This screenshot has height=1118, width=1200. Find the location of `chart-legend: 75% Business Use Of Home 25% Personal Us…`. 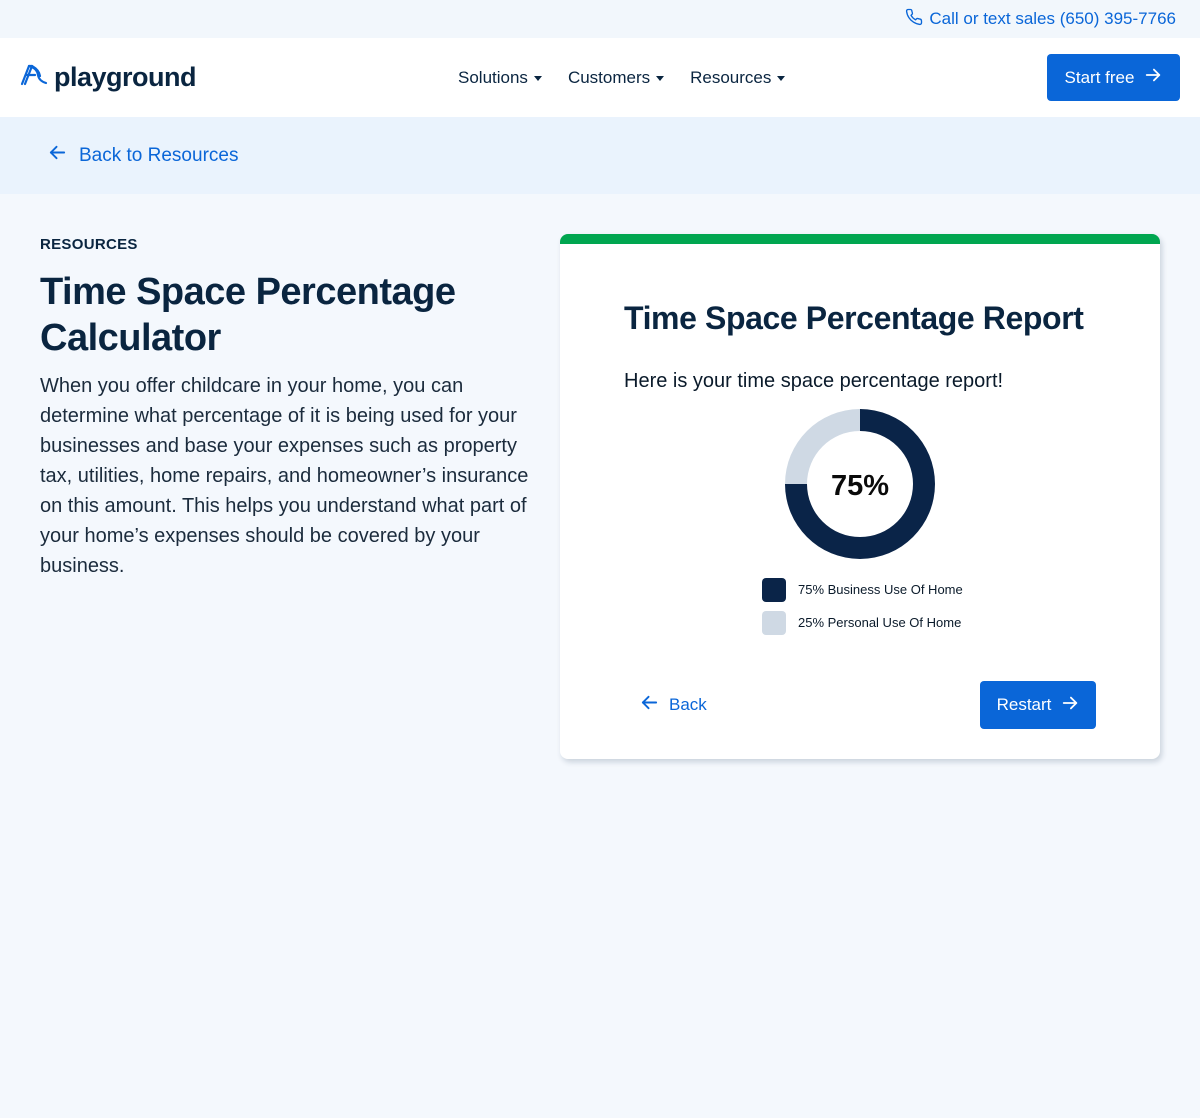

chart-legend: 75% Business Use Of Home 25% Personal Us… is located at coordinates (862, 606).